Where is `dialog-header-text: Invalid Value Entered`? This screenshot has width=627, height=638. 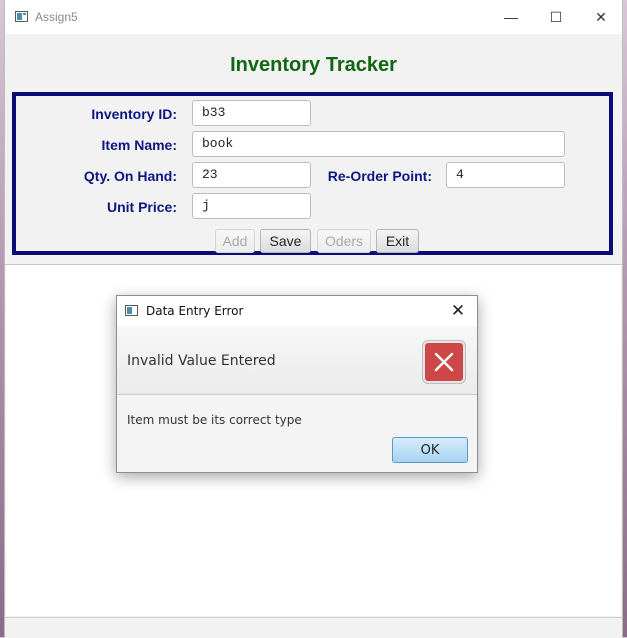
dialog-header-text: Invalid Value Entered is located at coordinates (201, 361).